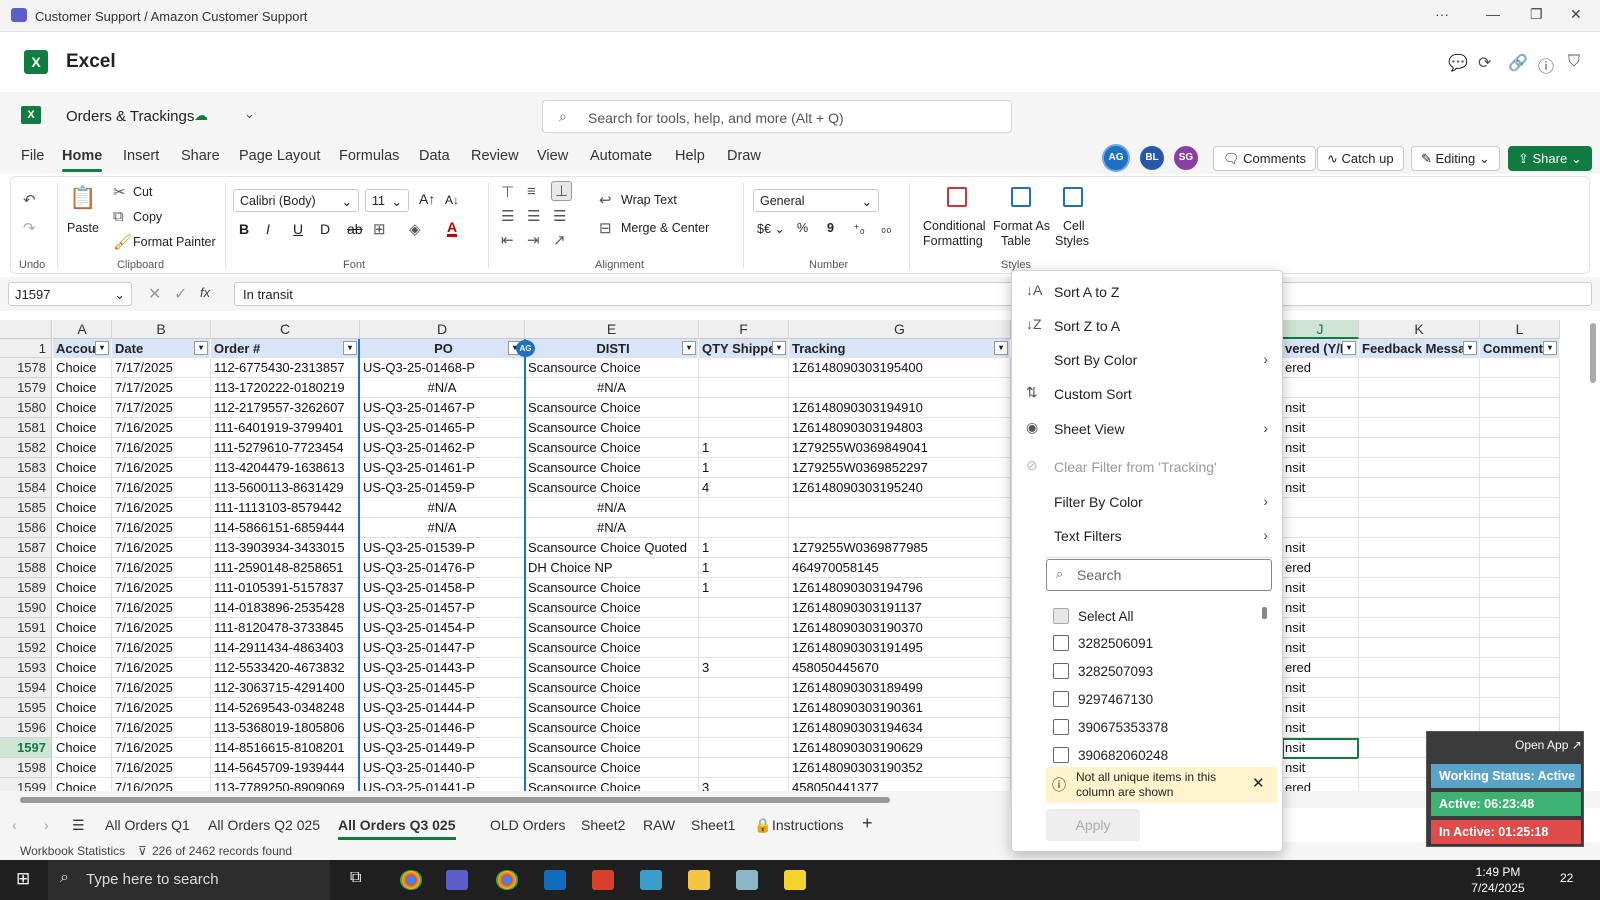  What do you see at coordinates (26, 588) in the screenshot?
I see `row-header: 1589` at bounding box center [26, 588].